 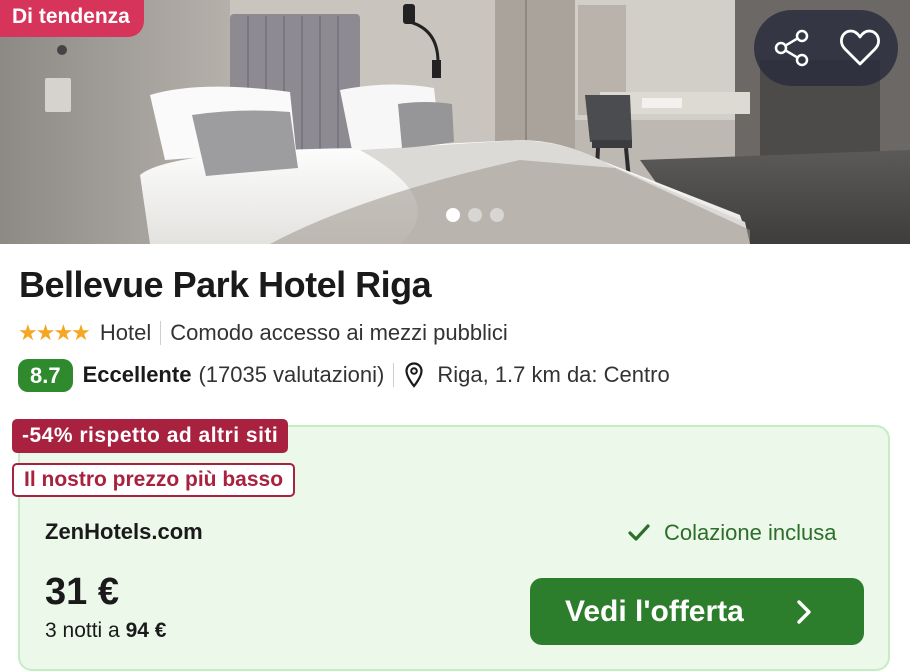 What do you see at coordinates (553, 375) in the screenshot?
I see `hotel-location: Riga, 1.7 km da: Centro` at bounding box center [553, 375].